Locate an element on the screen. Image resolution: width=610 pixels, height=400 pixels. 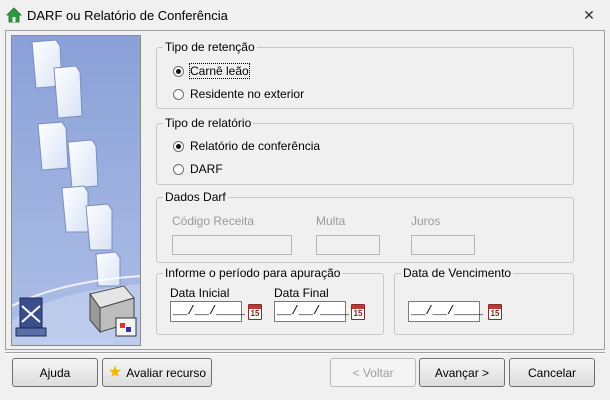
codigo-receita-label: Código Receita is located at coordinates (213, 221).